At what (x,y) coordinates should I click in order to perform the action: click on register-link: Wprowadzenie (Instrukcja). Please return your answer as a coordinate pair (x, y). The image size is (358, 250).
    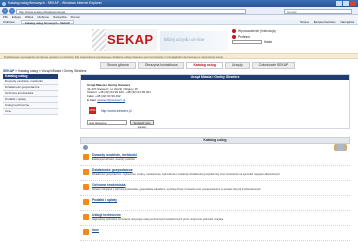
    Looking at the image, I should click on (257, 31).